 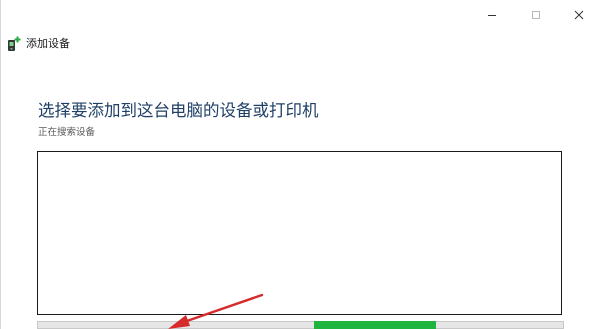 What do you see at coordinates (178, 110) in the screenshot?
I see `page-heading: 选择要添加到这台电脑的设备或打印机` at bounding box center [178, 110].